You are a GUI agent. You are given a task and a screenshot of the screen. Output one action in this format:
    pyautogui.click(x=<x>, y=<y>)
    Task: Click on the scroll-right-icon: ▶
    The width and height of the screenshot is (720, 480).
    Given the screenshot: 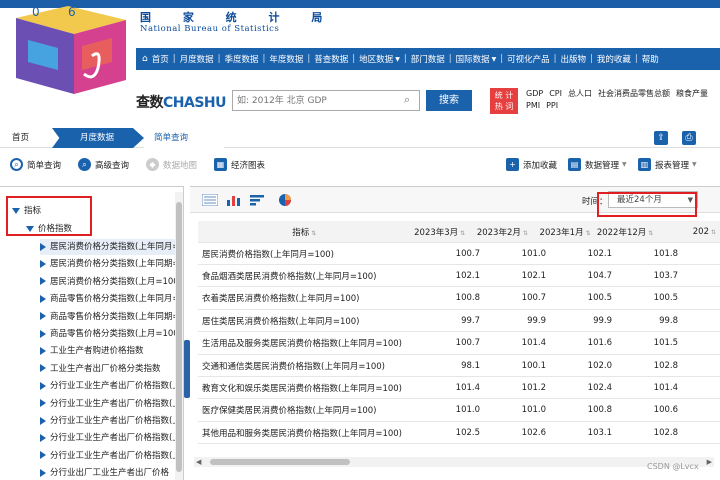 What is the action you would take?
    pyautogui.click(x=709, y=462)
    